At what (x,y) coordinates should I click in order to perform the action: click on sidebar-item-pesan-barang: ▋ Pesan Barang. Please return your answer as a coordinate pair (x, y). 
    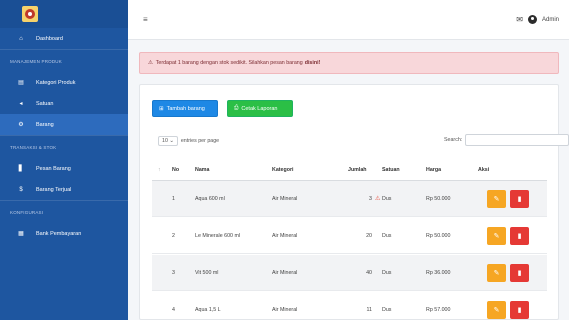
    Looking at the image, I should click on (64, 168).